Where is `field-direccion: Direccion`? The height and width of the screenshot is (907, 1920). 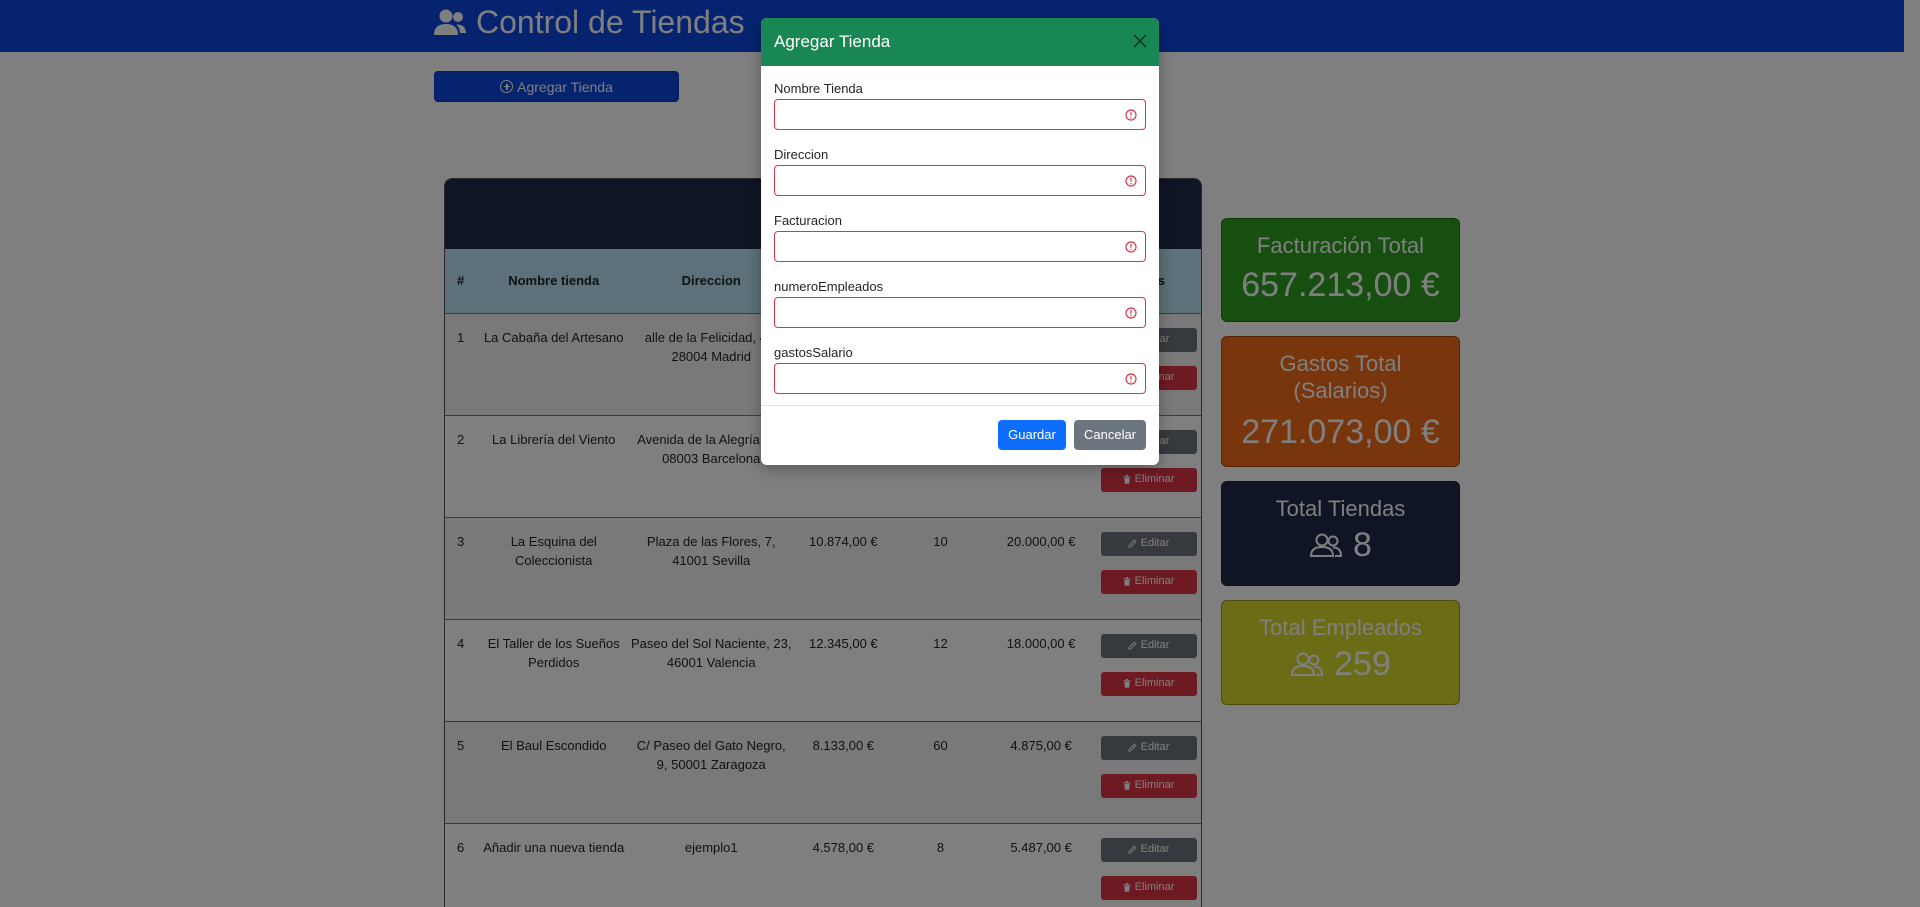 field-direccion: Direccion is located at coordinates (960, 171).